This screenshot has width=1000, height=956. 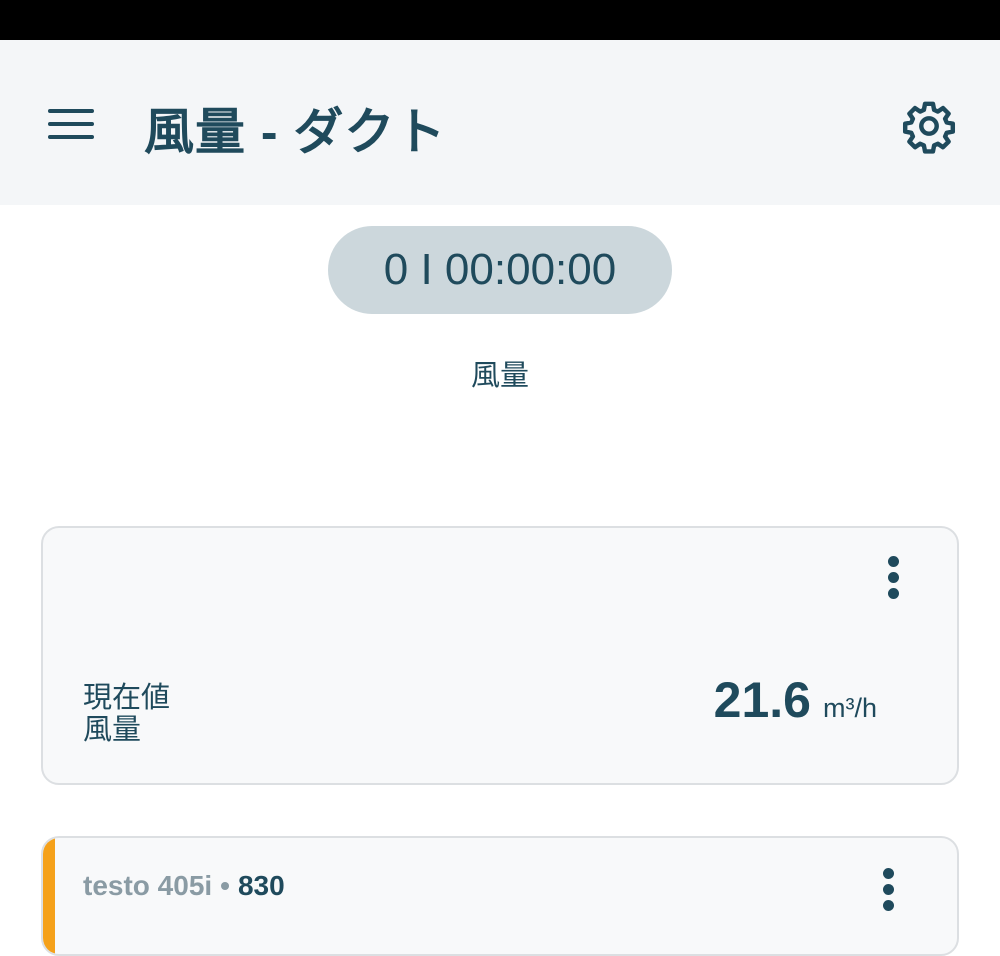 What do you see at coordinates (261, 885) in the screenshot?
I see `probe-serial: 830` at bounding box center [261, 885].